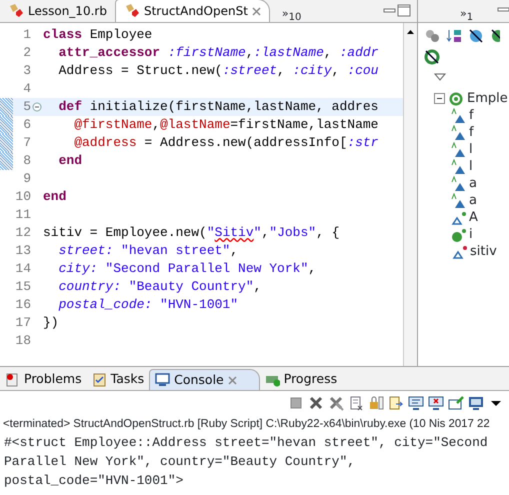 This screenshot has height=495, width=509. I want to click on outline-item: sitiv, so click(483, 252).